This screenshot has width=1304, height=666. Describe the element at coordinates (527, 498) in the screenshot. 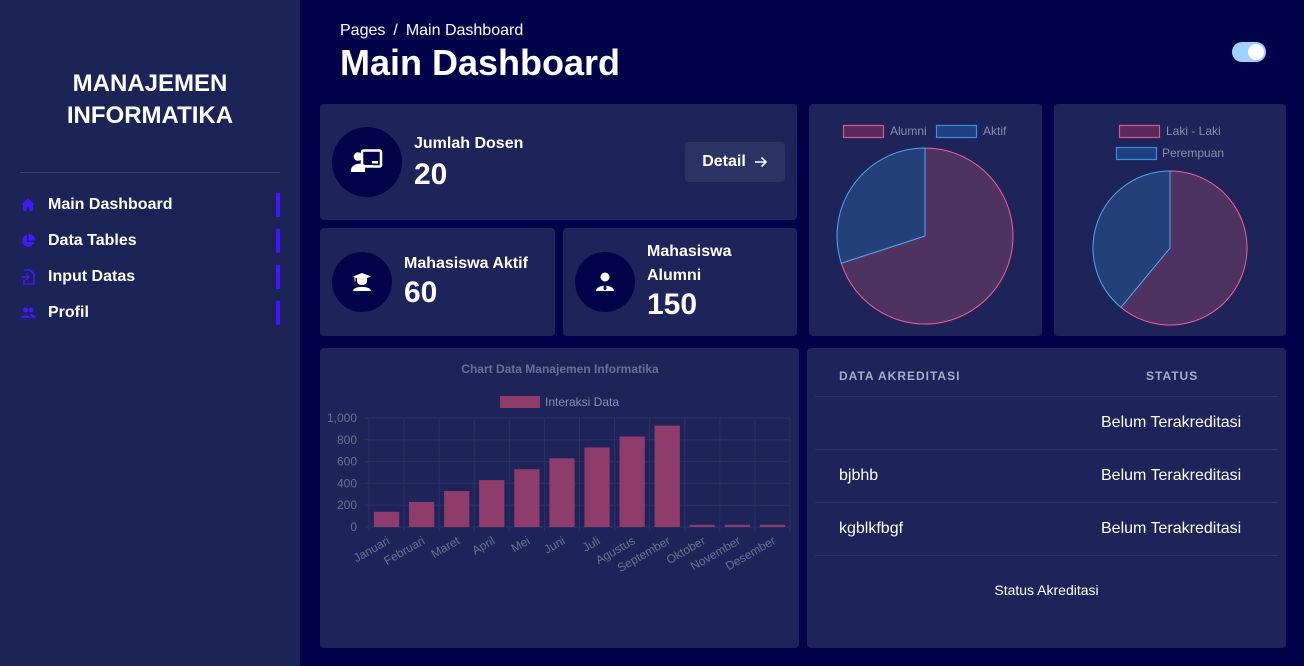

I see `bar-mei` at that location.